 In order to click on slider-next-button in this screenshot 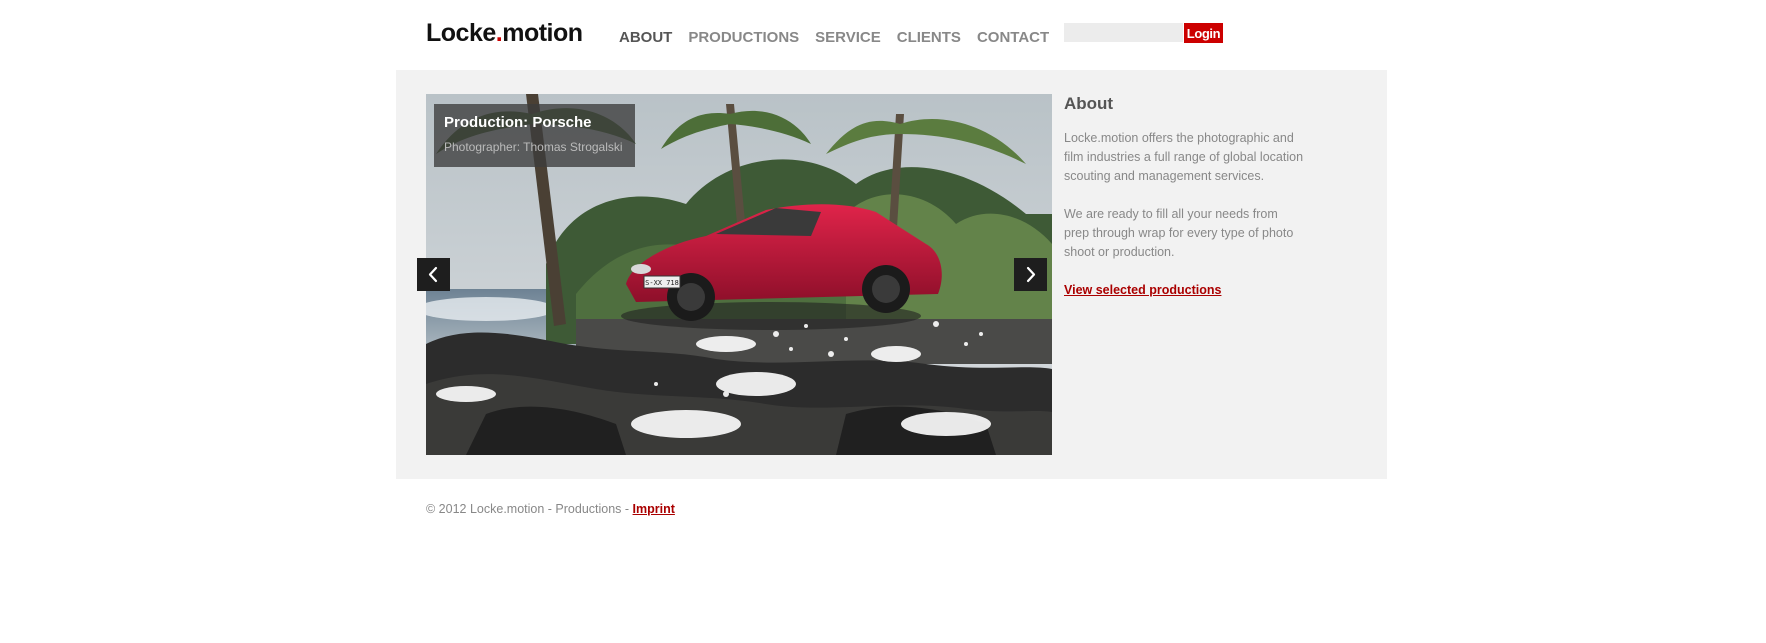, I will do `click(1030, 274)`.